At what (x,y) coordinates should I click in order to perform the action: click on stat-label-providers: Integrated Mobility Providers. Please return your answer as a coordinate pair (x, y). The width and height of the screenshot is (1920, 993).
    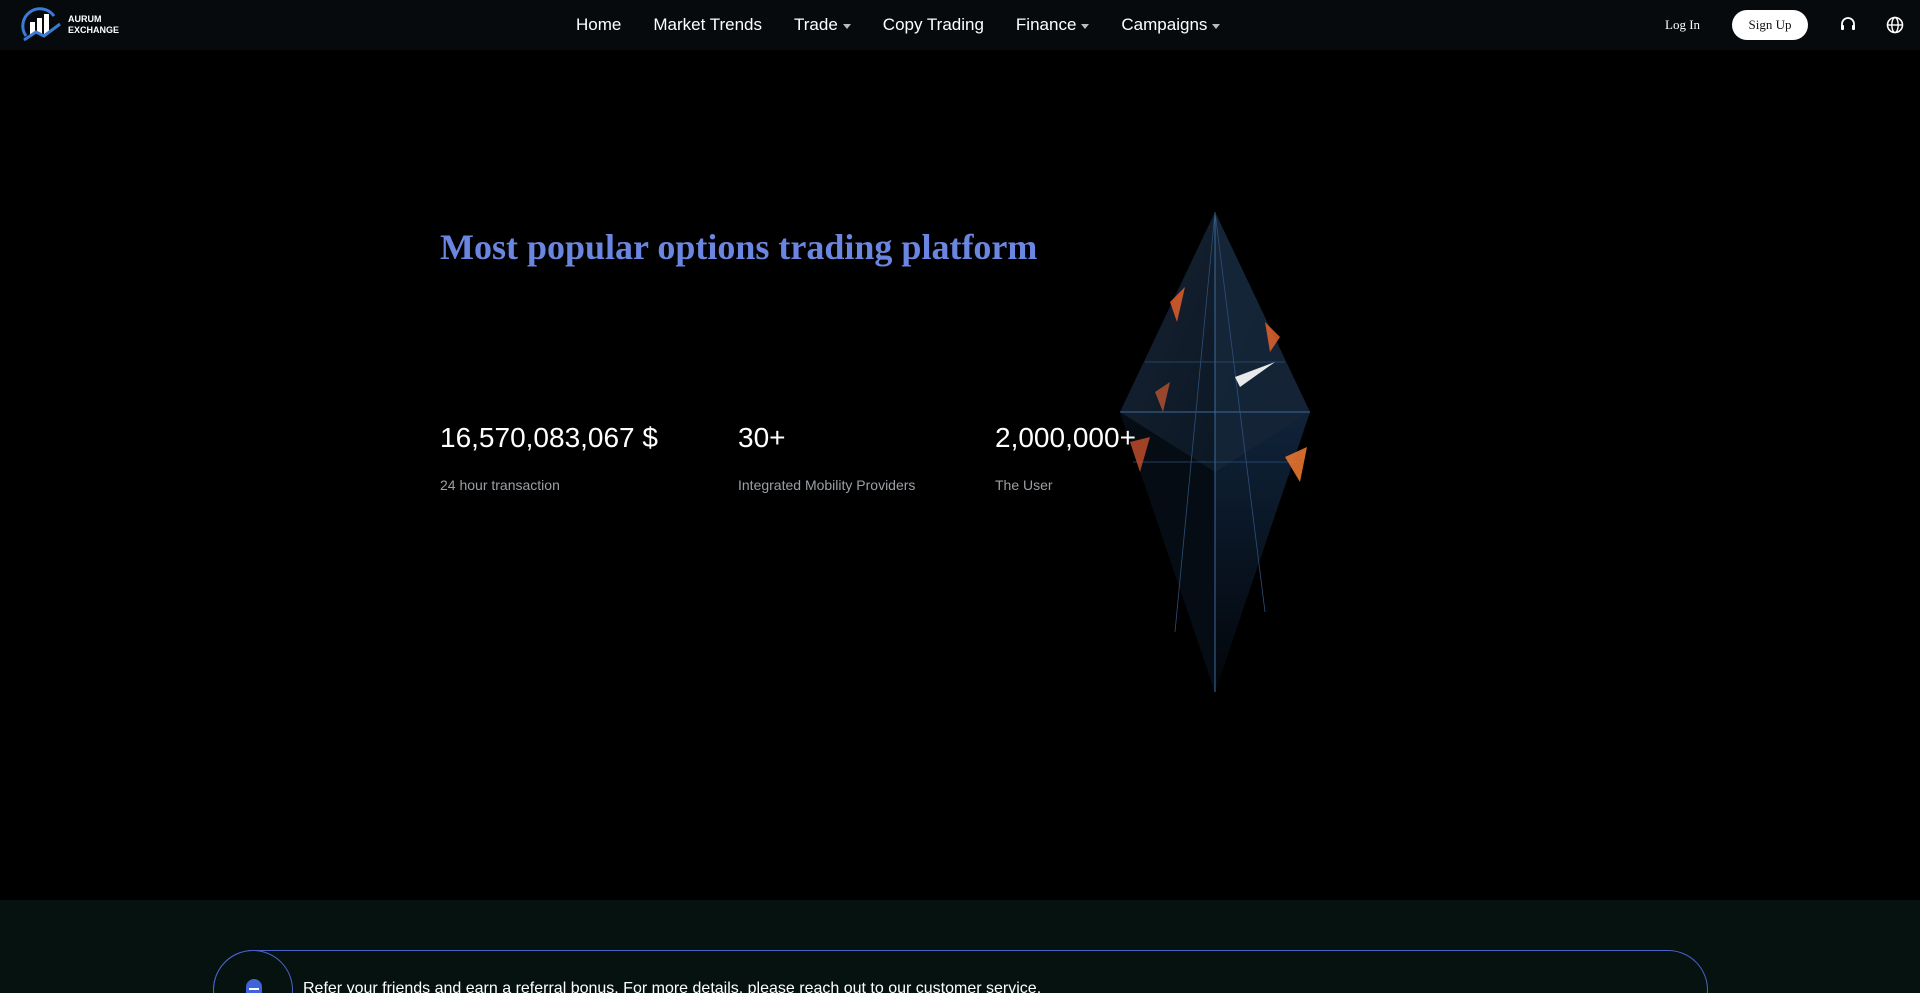
    Looking at the image, I should click on (827, 485).